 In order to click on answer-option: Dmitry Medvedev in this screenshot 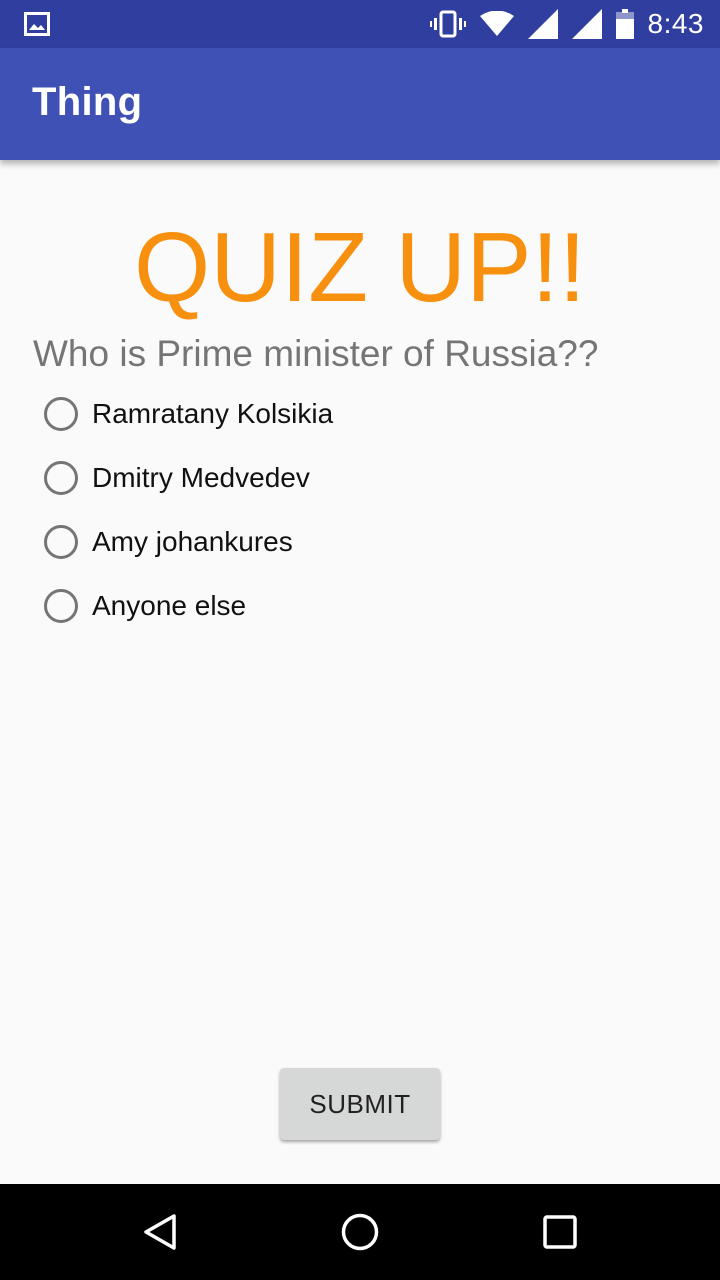, I will do `click(186, 478)`.